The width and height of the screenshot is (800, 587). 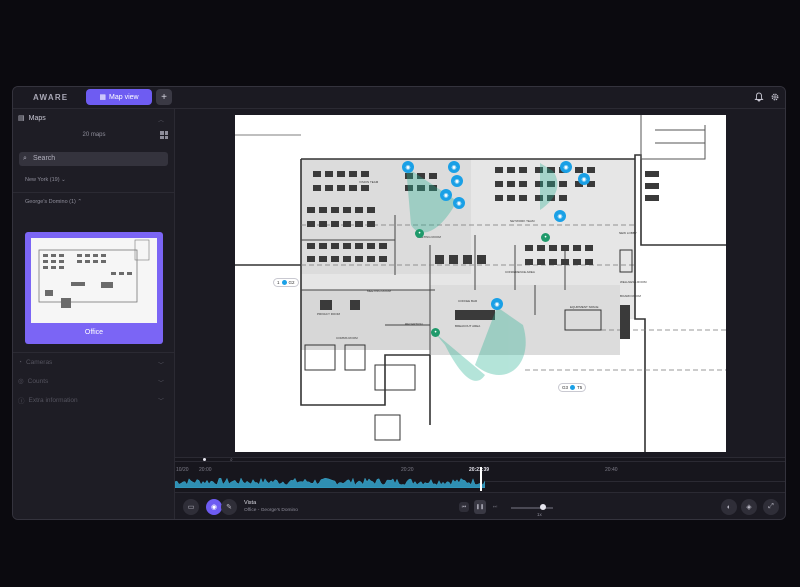 I want to click on maps-header-label: Maps, so click(x=37, y=118).